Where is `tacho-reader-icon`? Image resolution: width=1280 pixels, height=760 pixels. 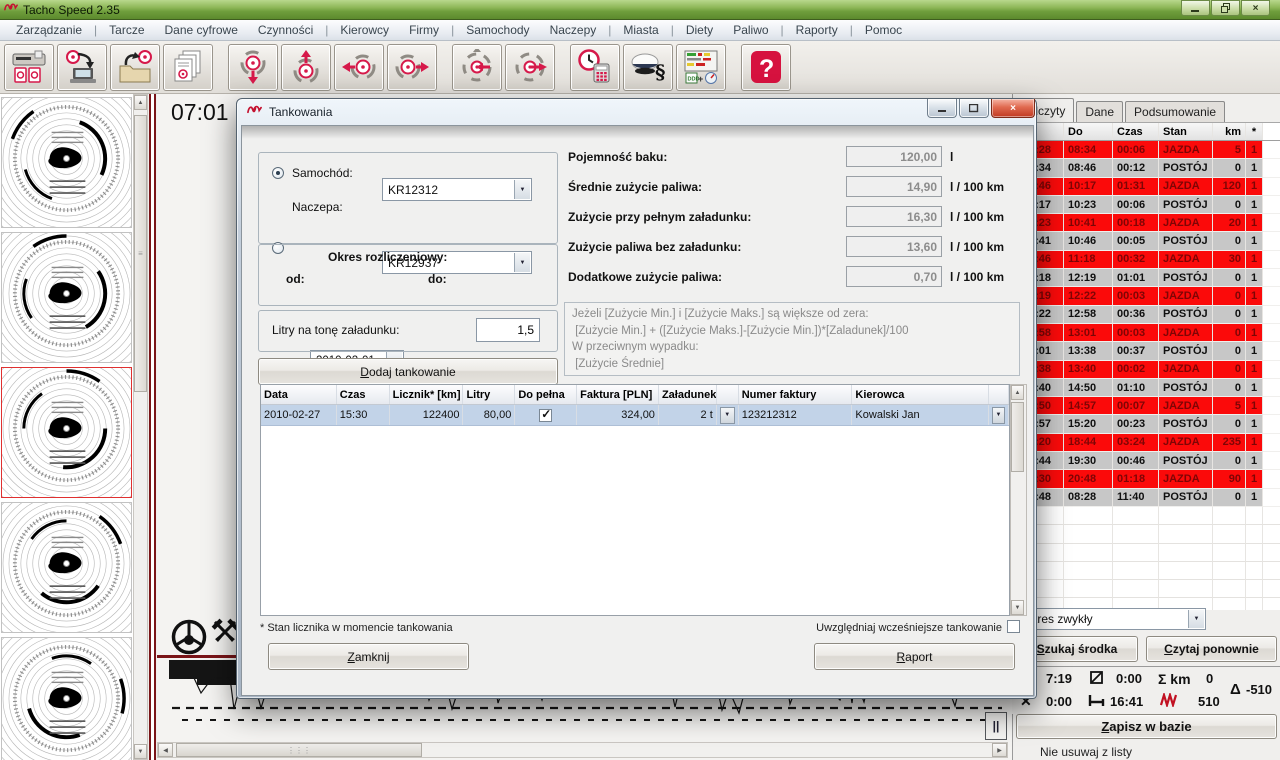 tacho-reader-icon is located at coordinates (29, 67).